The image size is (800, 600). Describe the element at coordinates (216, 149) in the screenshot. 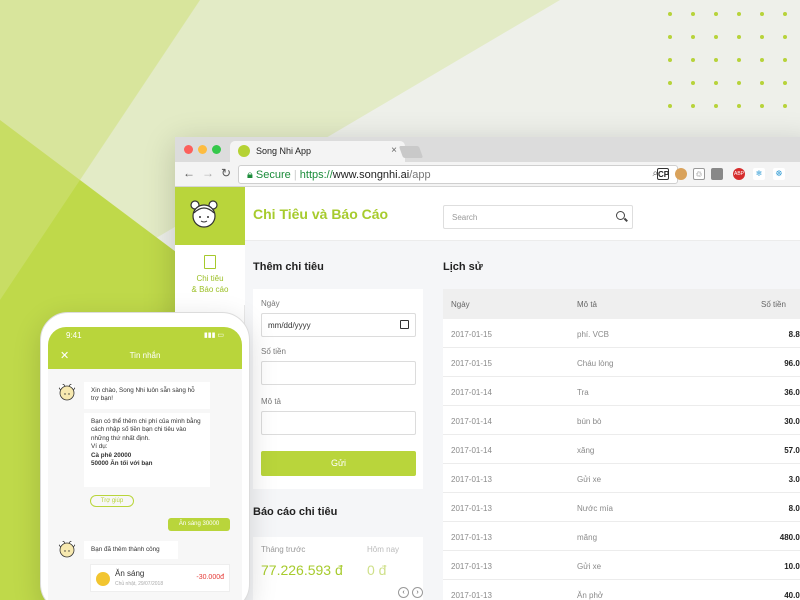

I see `maximize-window-button` at that location.